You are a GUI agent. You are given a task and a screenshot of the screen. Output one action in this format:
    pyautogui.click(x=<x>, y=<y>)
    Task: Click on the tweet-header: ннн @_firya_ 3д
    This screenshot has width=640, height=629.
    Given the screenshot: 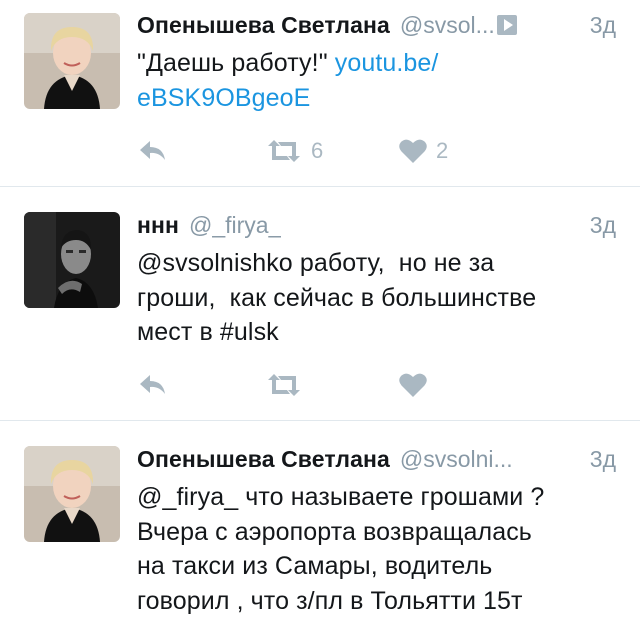 What is the action you would take?
    pyautogui.click(x=376, y=225)
    